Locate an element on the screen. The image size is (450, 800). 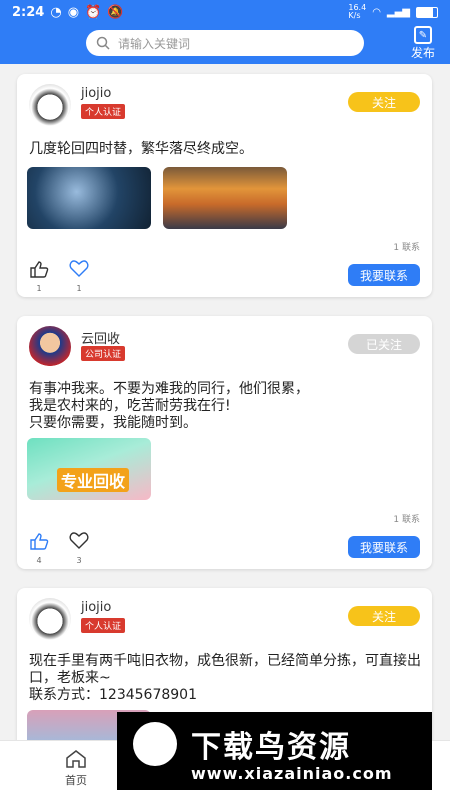
search-icon is located at coordinates (103, 43).